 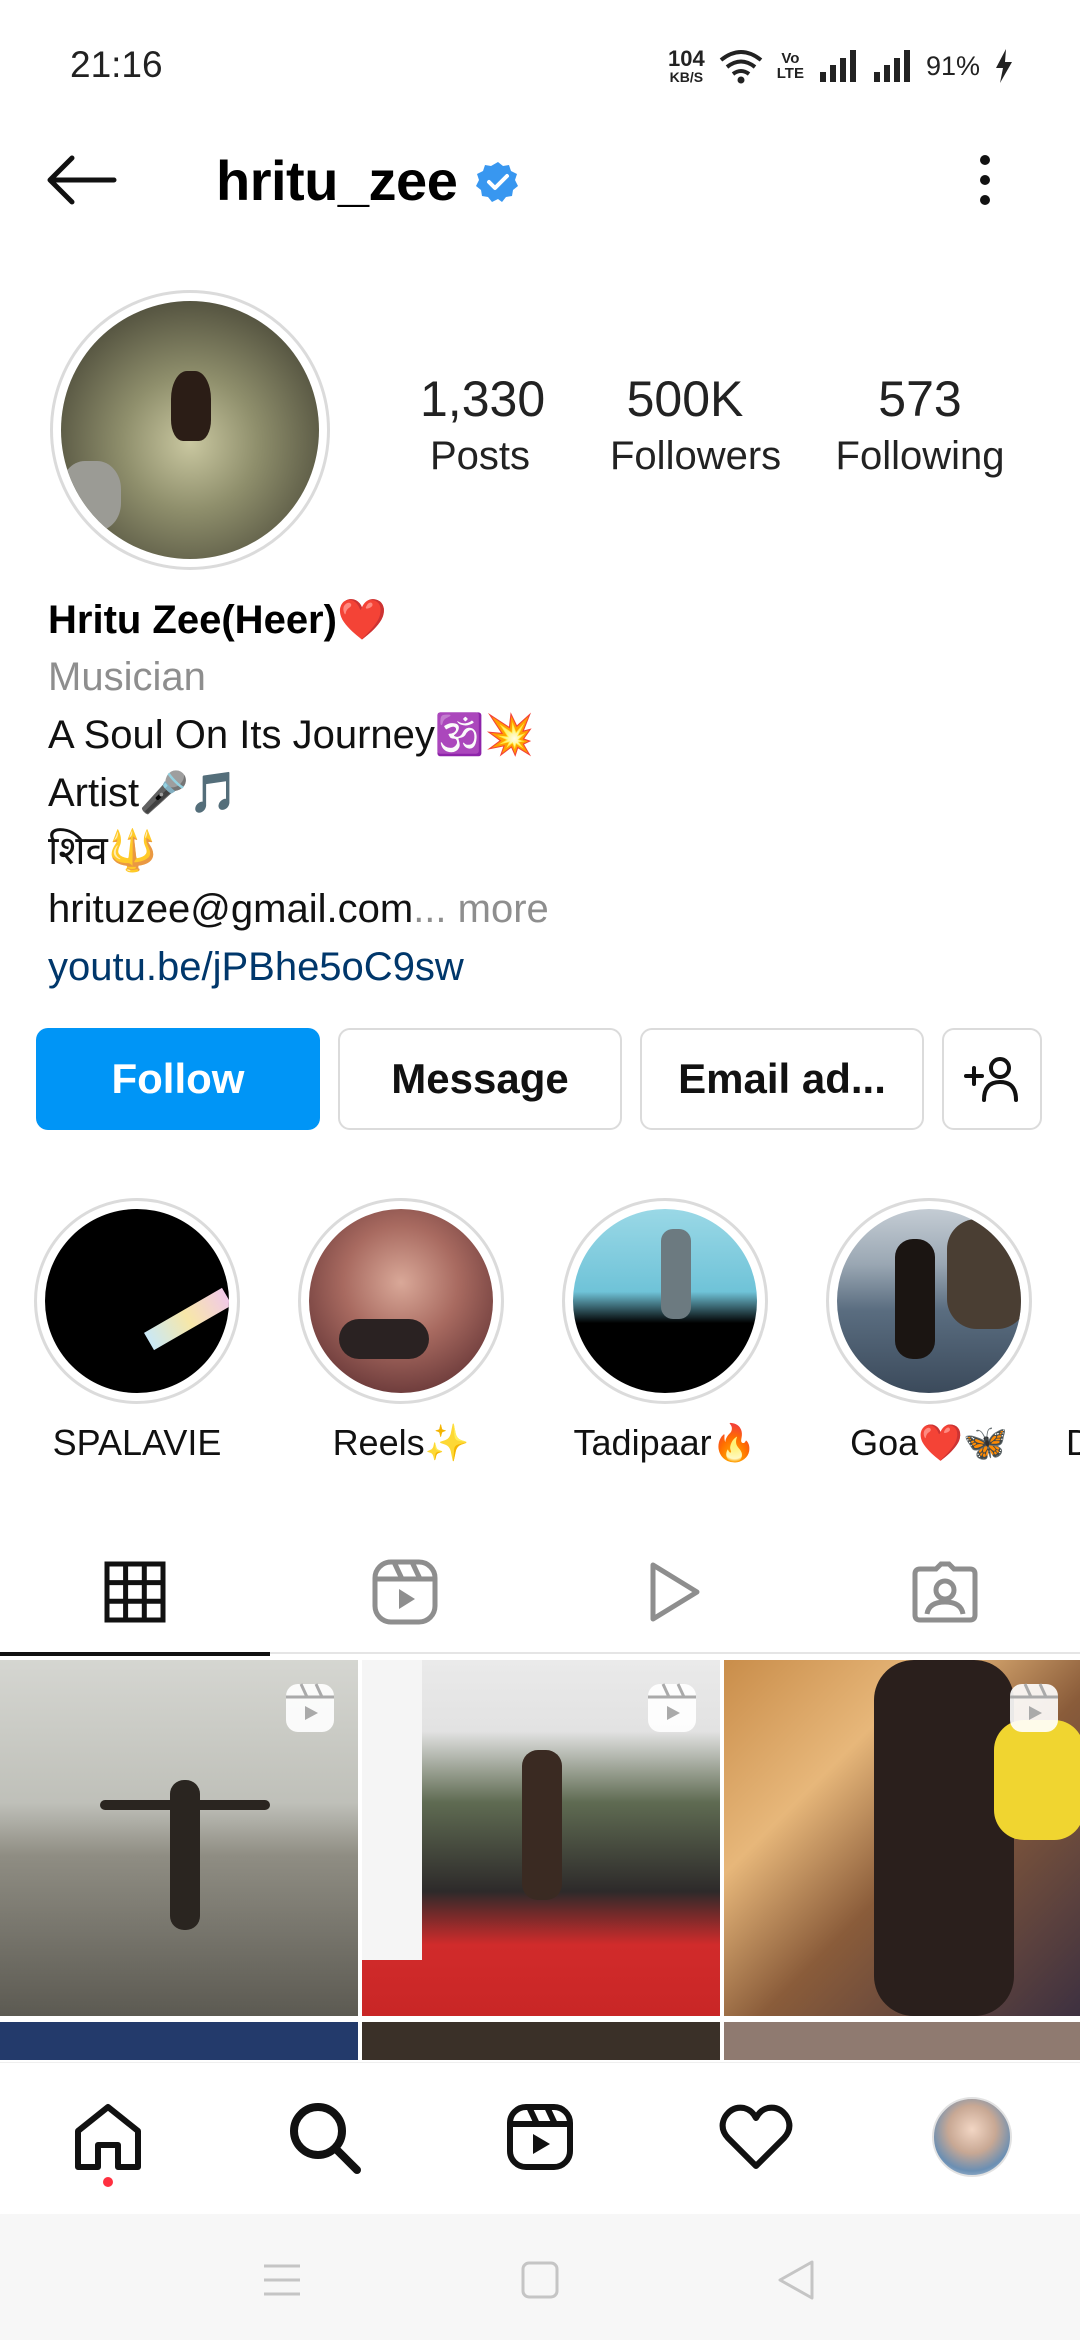 I want to click on story-highlights: SPALAVIE Reels✨ Tadipaar🔥 Goa❤️🦋 D, so click(x=540, y=1338).